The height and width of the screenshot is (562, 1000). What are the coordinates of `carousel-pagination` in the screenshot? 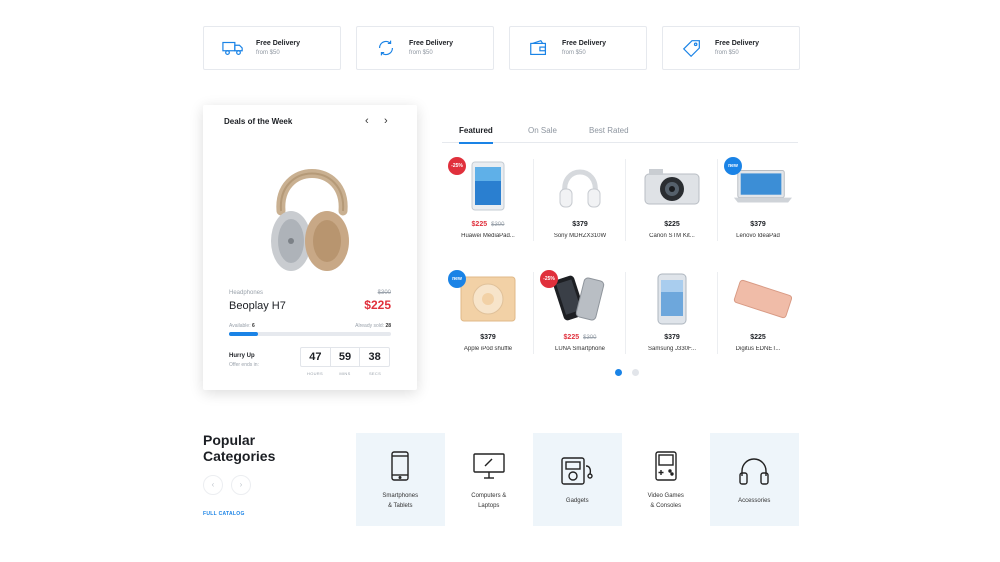 It's located at (627, 372).